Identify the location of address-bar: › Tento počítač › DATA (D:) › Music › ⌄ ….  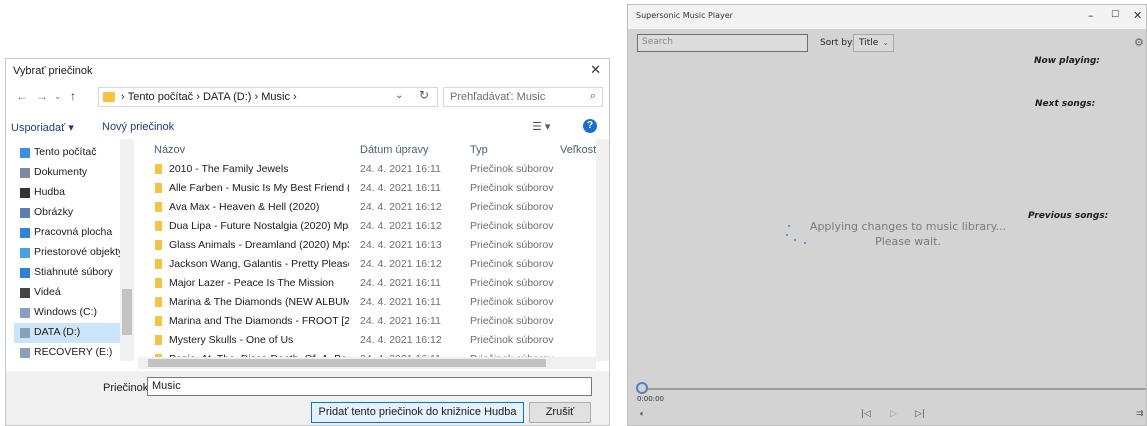
(268, 97).